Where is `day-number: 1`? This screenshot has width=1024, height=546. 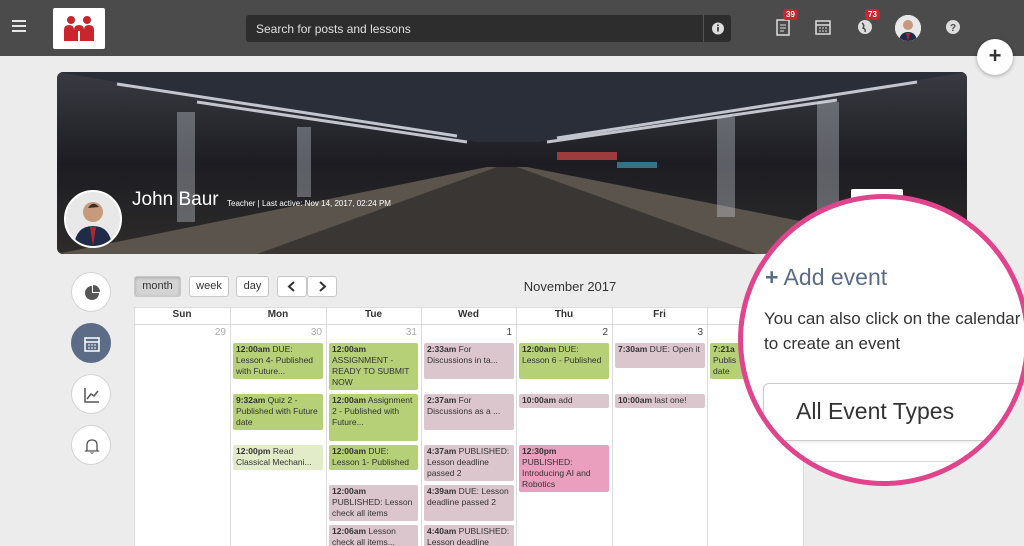
day-number: 1 is located at coordinates (509, 332).